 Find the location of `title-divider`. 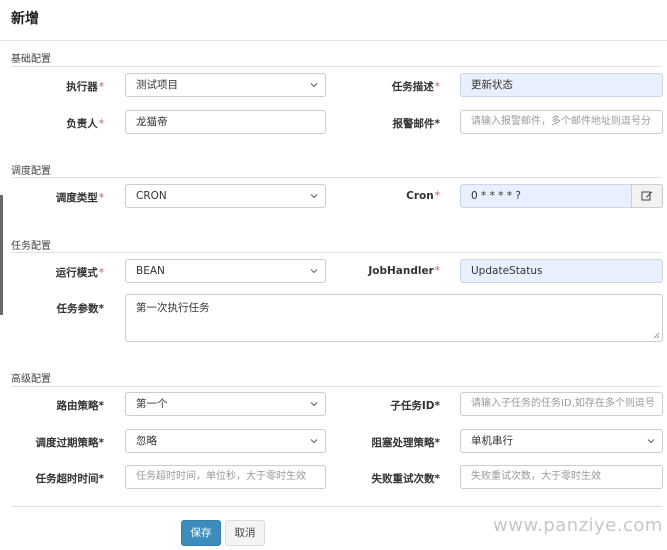

title-divider is located at coordinates (333, 40).